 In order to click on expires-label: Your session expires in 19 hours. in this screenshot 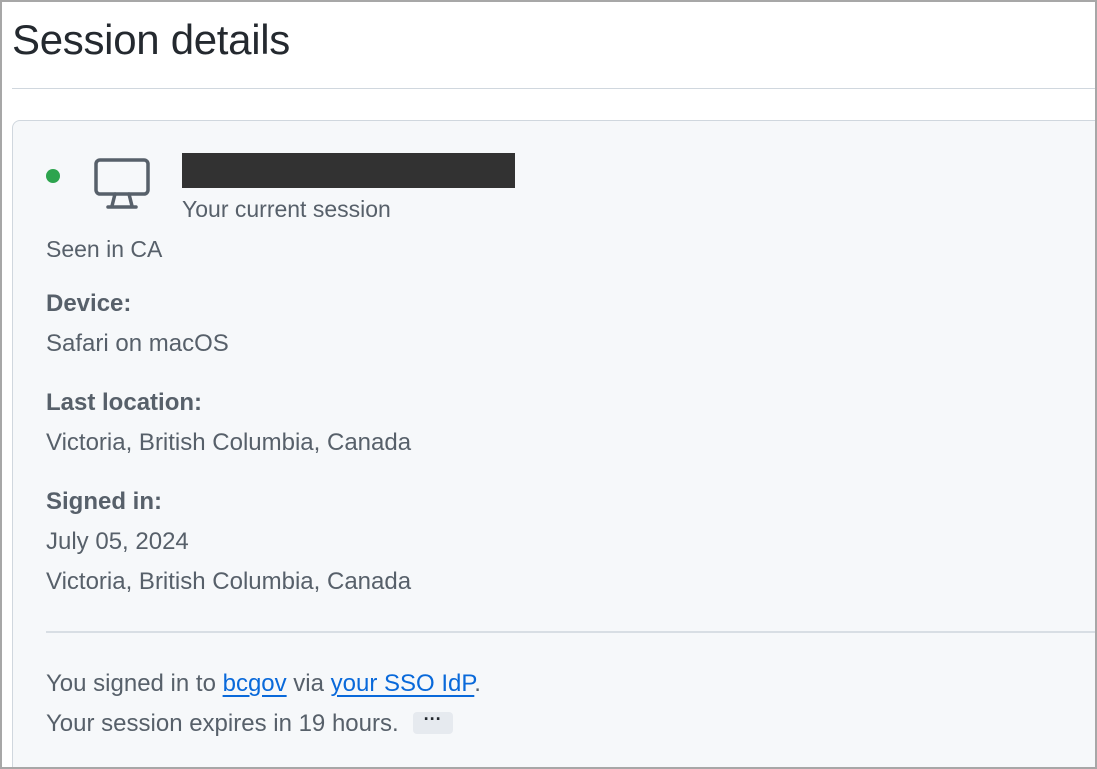, I will do `click(222, 723)`.